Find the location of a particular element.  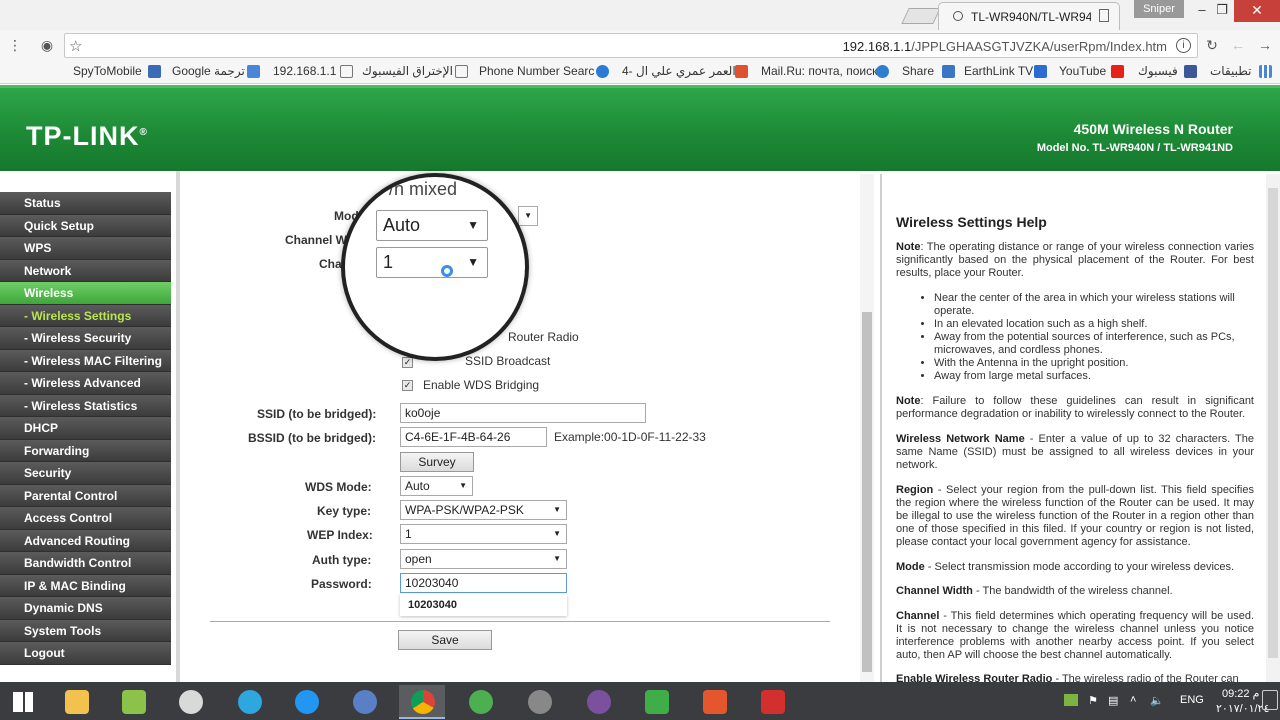

taskbar-app-globe is located at coordinates (480, 702).